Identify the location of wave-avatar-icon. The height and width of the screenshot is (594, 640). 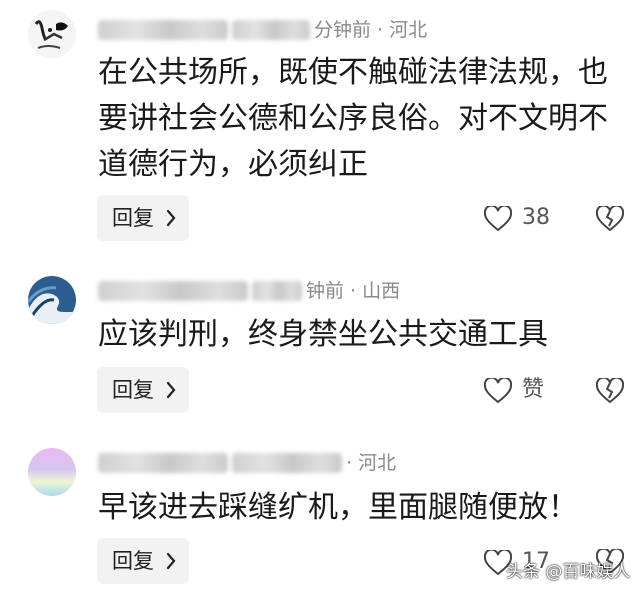
(52, 300).